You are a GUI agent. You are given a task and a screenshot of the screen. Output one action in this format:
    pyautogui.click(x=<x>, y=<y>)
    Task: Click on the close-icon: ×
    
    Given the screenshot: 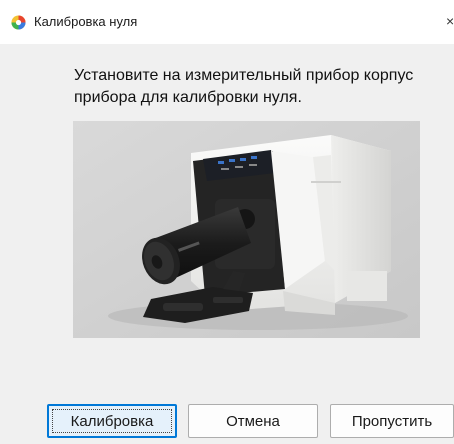 What is the action you would take?
    pyautogui.click(x=450, y=21)
    